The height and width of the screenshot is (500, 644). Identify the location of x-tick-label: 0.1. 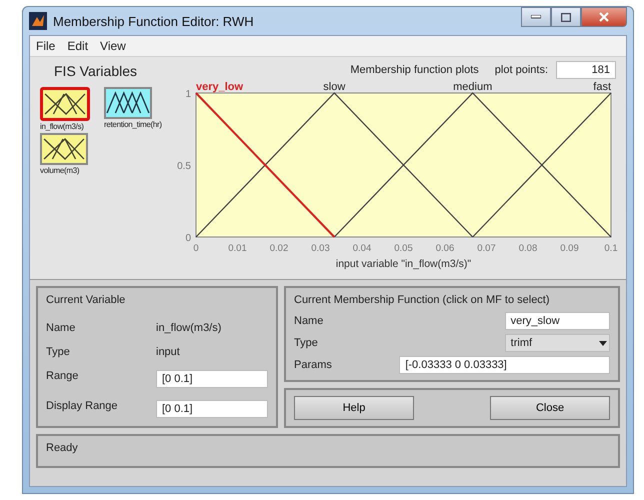
(611, 248).